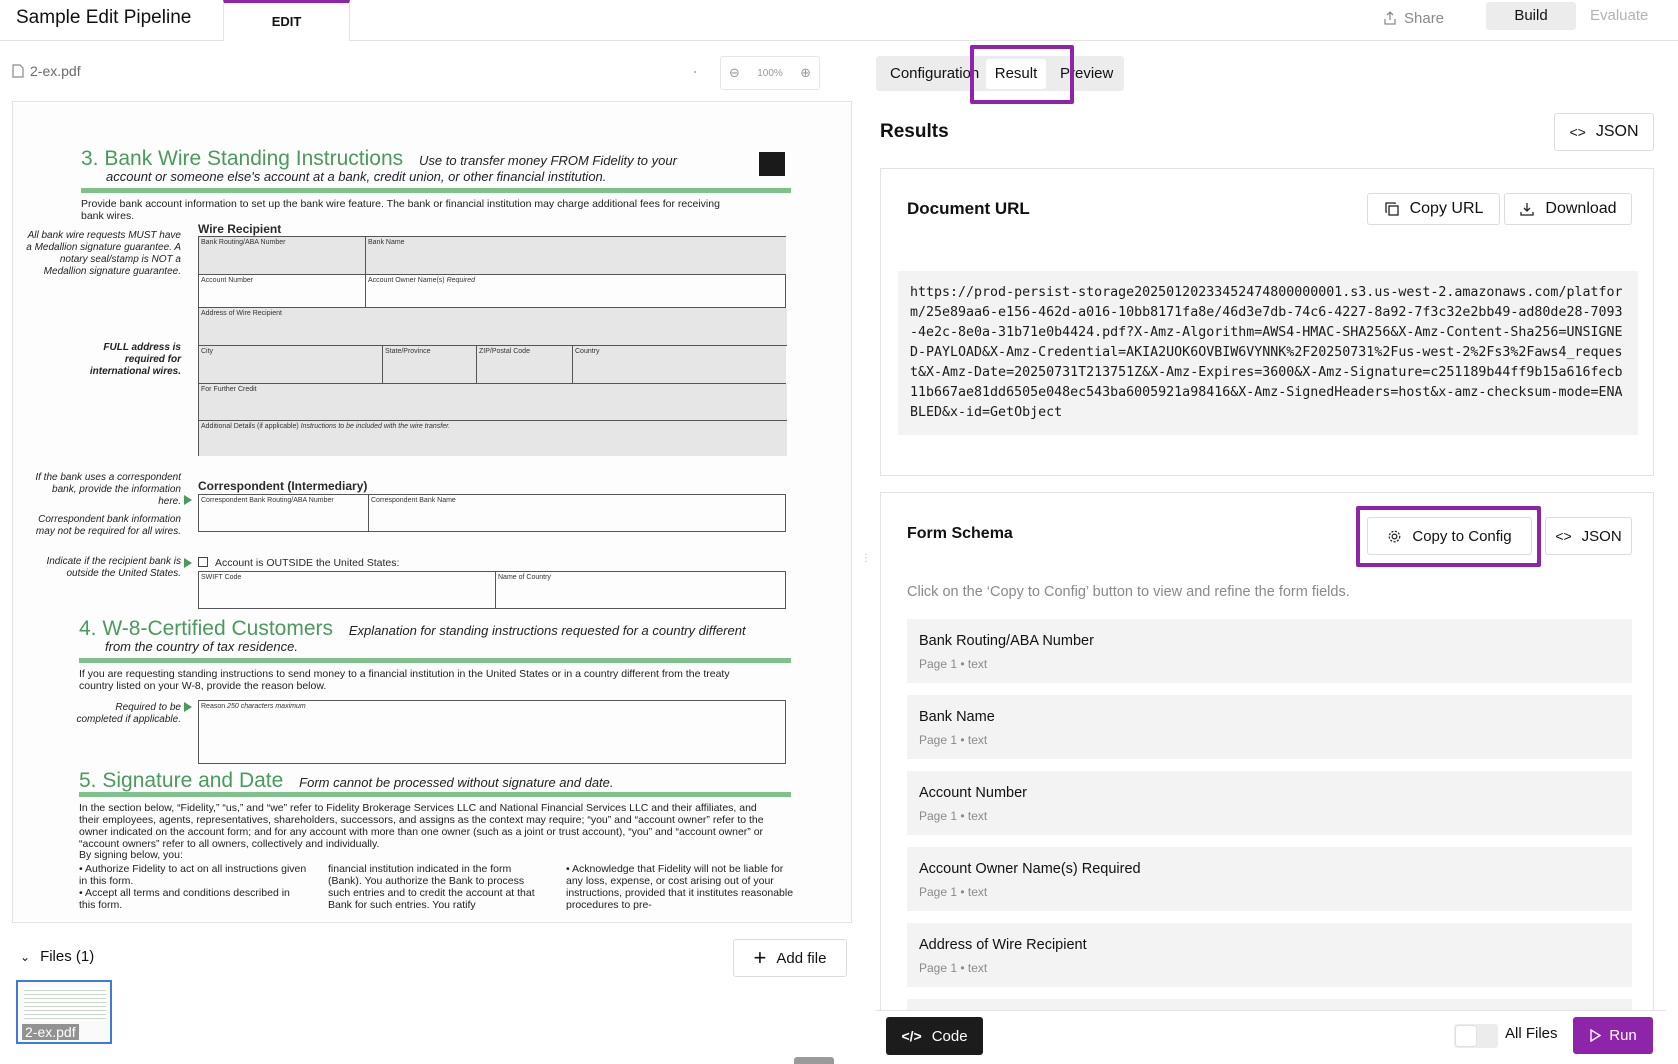  What do you see at coordinates (55, 71) in the screenshot?
I see `file-name: 2-ex.pdf` at bounding box center [55, 71].